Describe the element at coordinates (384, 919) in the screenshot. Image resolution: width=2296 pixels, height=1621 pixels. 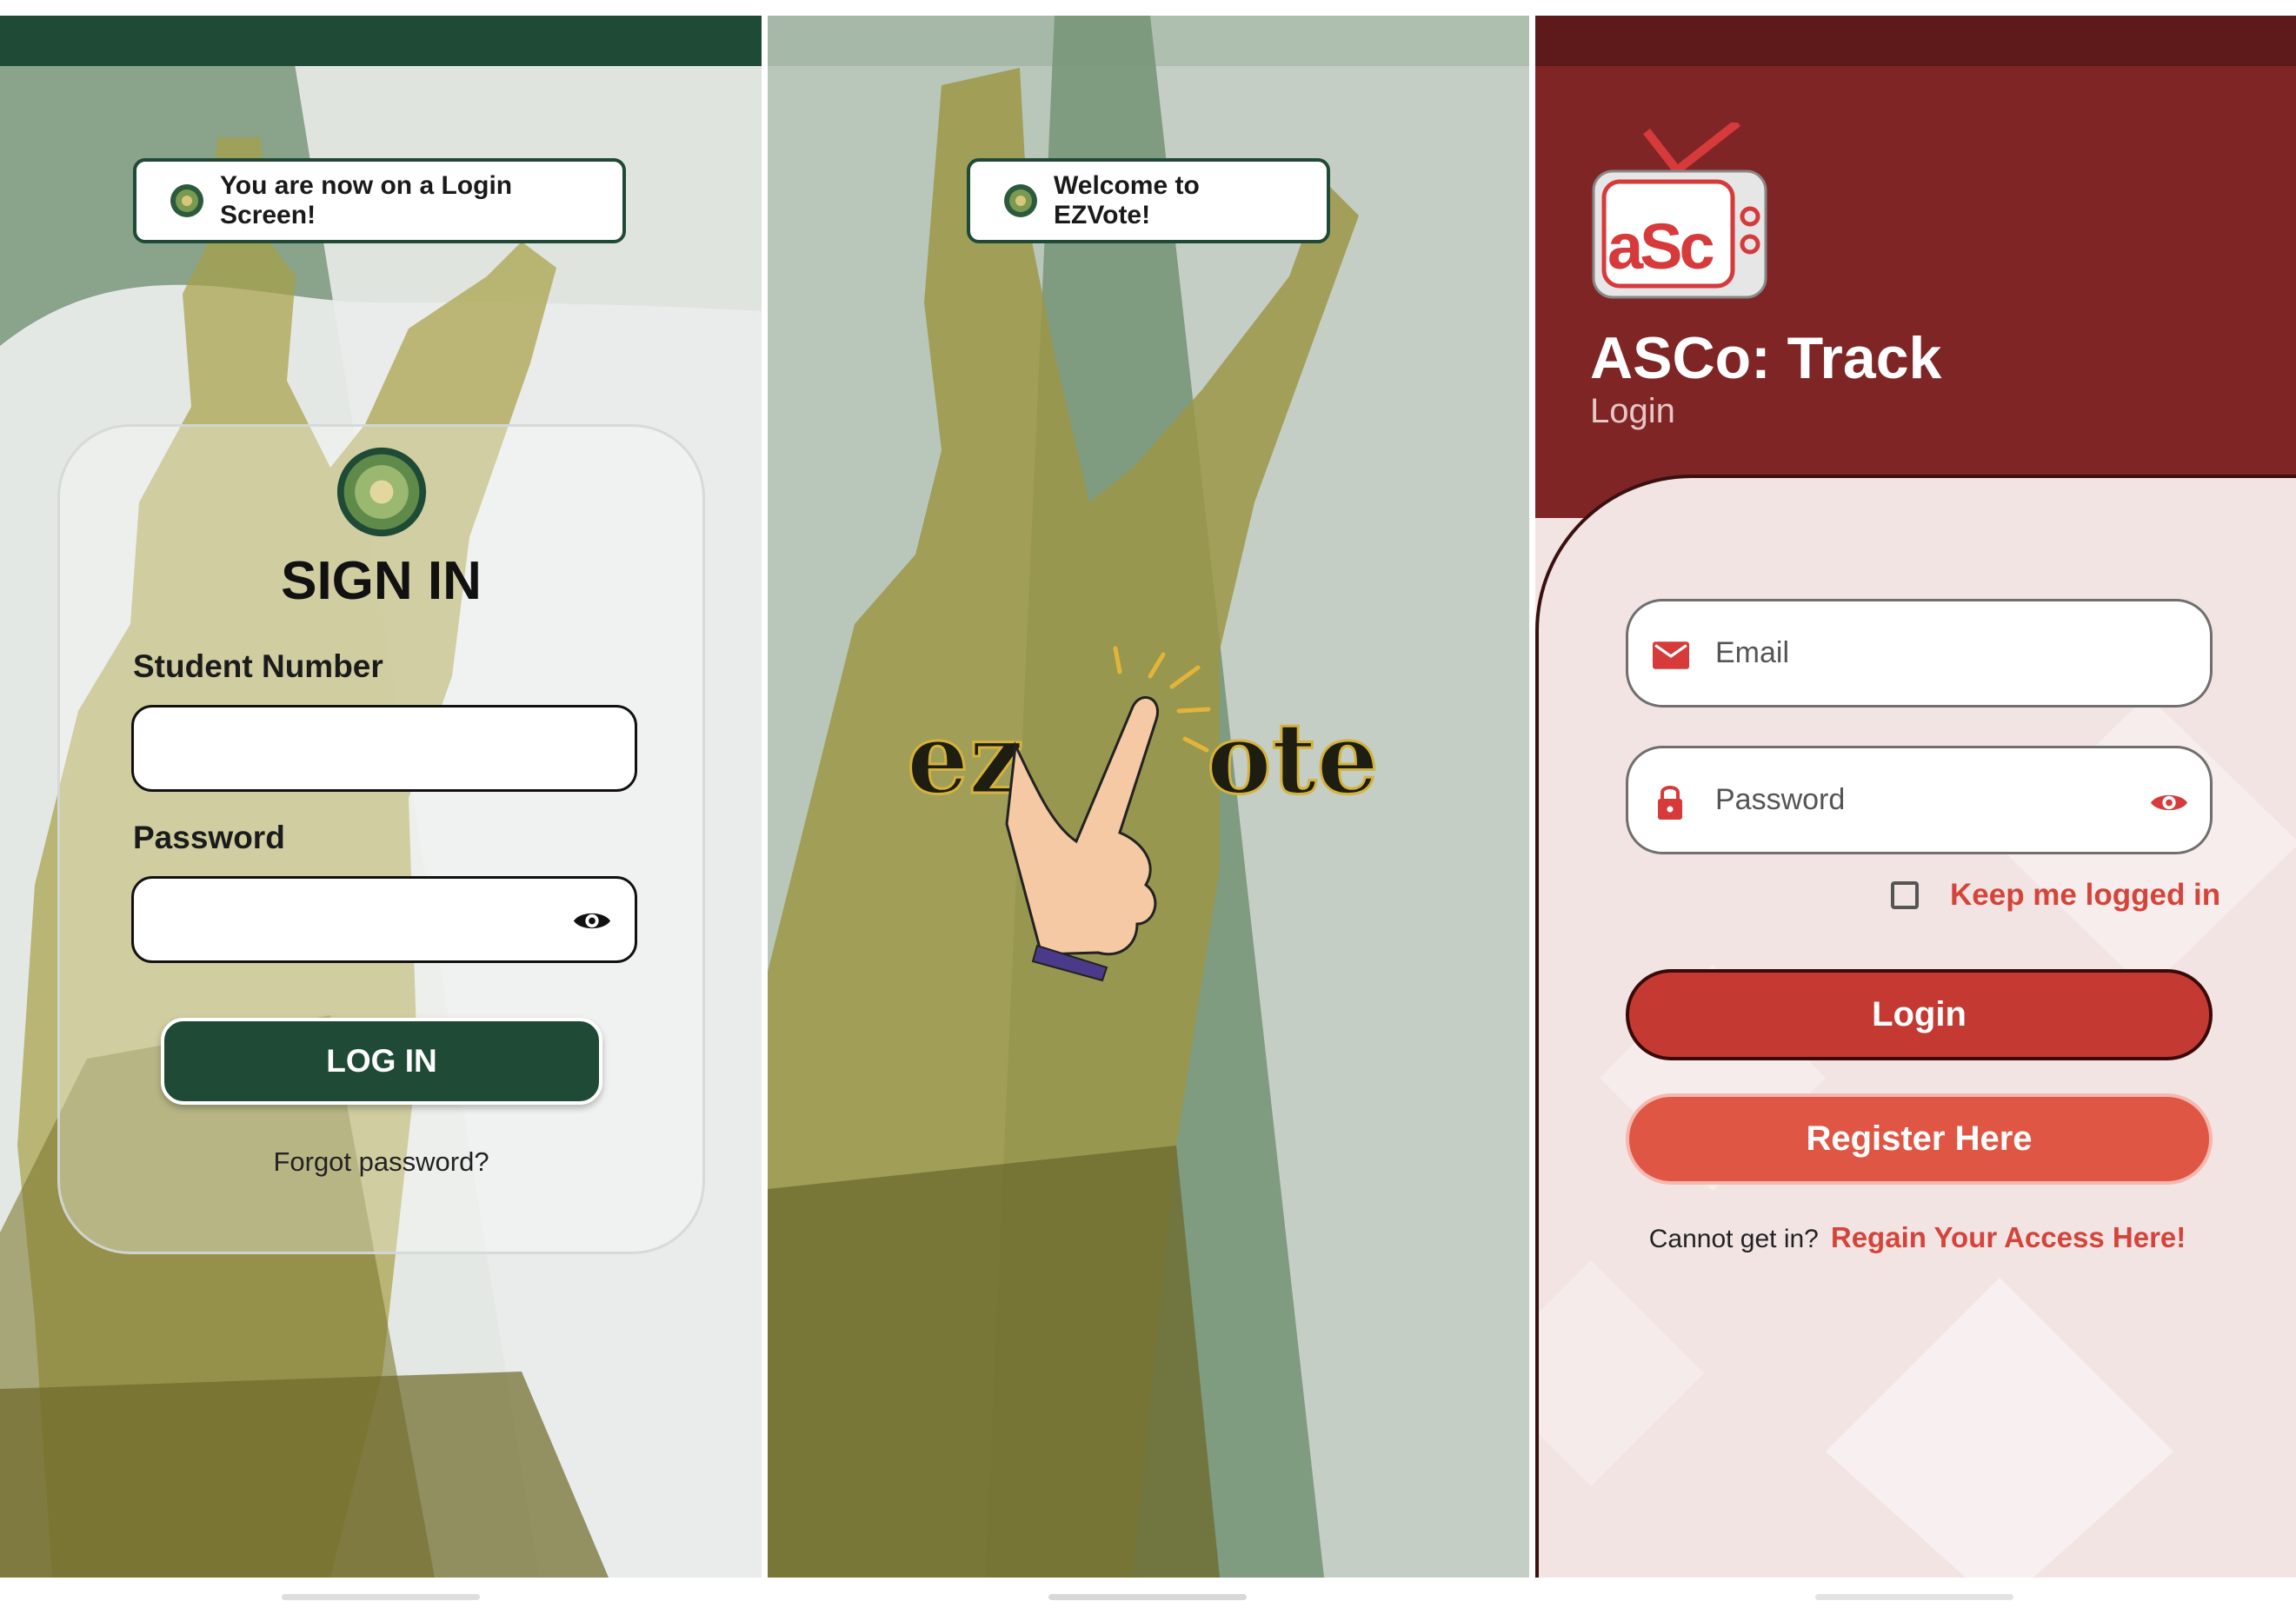
I see `password-input` at that location.